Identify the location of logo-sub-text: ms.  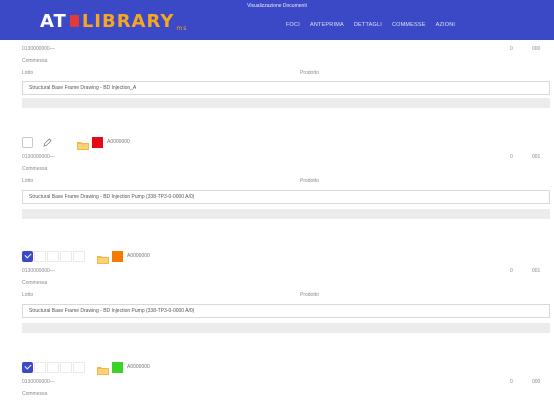
(182, 28).